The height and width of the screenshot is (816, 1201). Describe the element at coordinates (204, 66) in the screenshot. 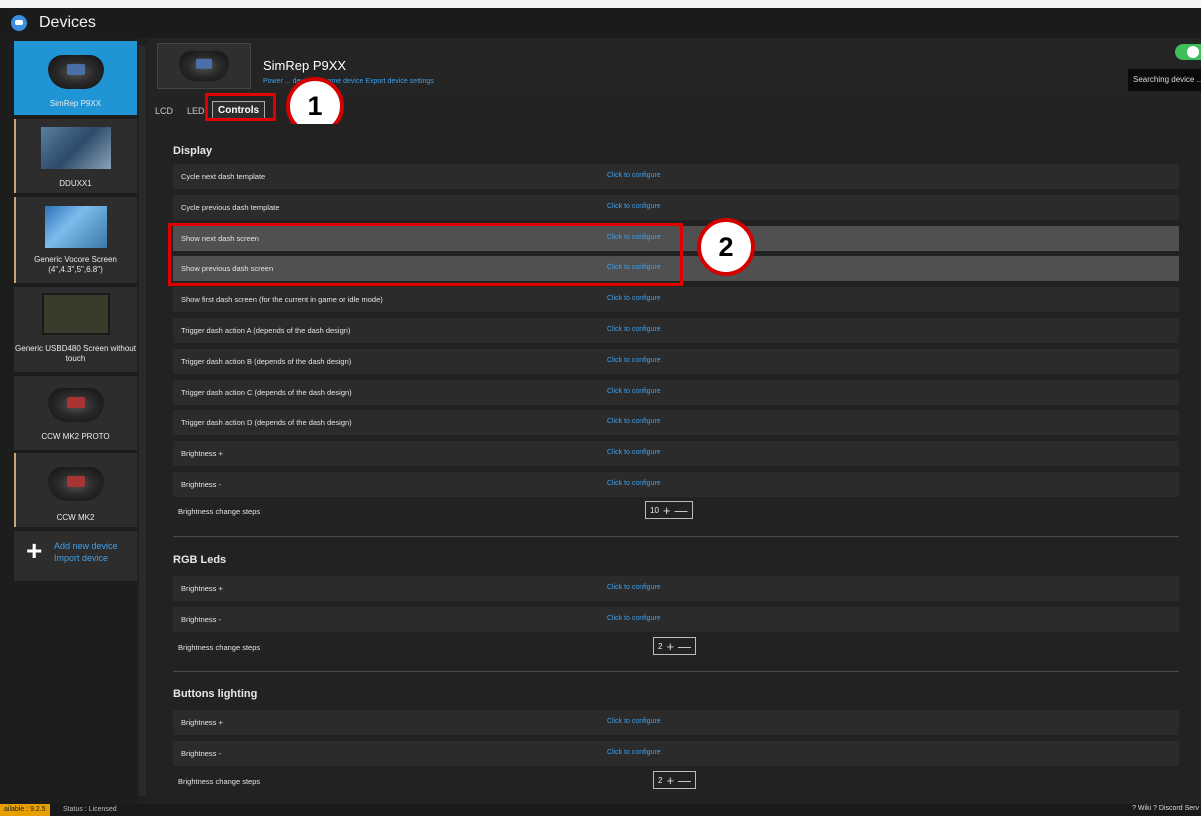

I see `device-thumbnail` at that location.